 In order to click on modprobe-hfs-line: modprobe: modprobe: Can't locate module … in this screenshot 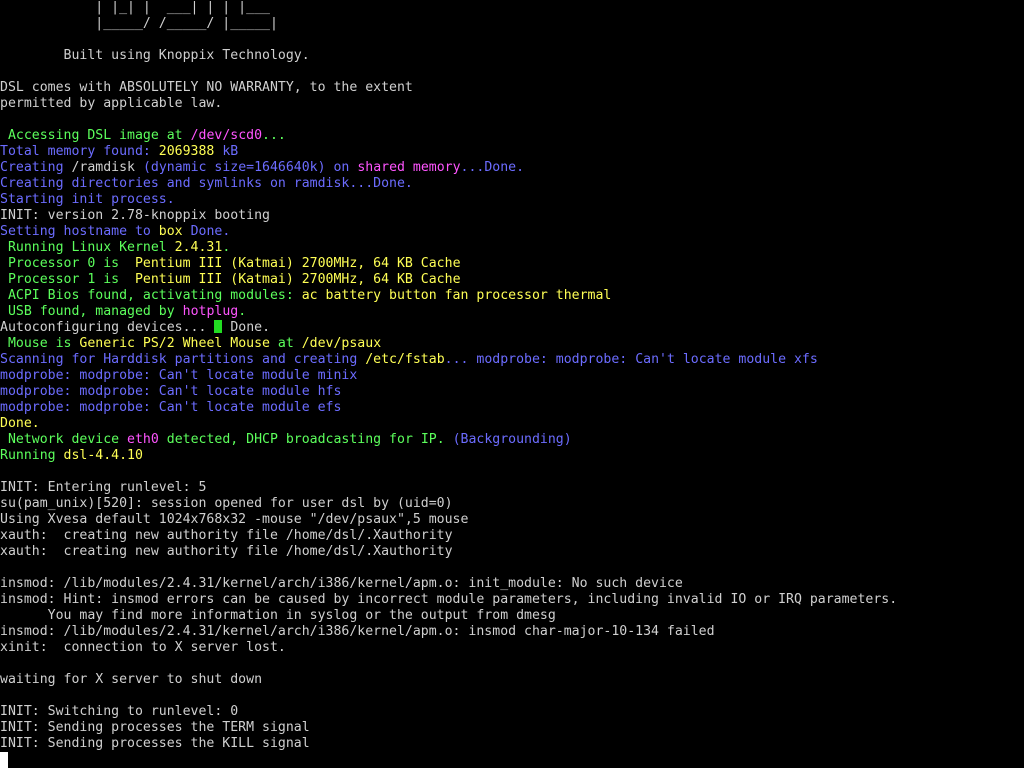, I will do `click(171, 391)`.